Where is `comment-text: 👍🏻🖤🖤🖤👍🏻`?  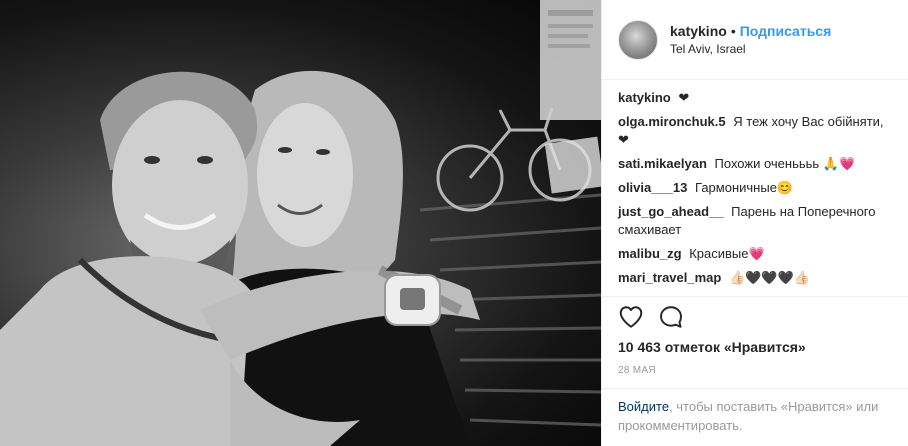 comment-text: 👍🏻🖤🖤🖤👍🏻 is located at coordinates (769, 277).